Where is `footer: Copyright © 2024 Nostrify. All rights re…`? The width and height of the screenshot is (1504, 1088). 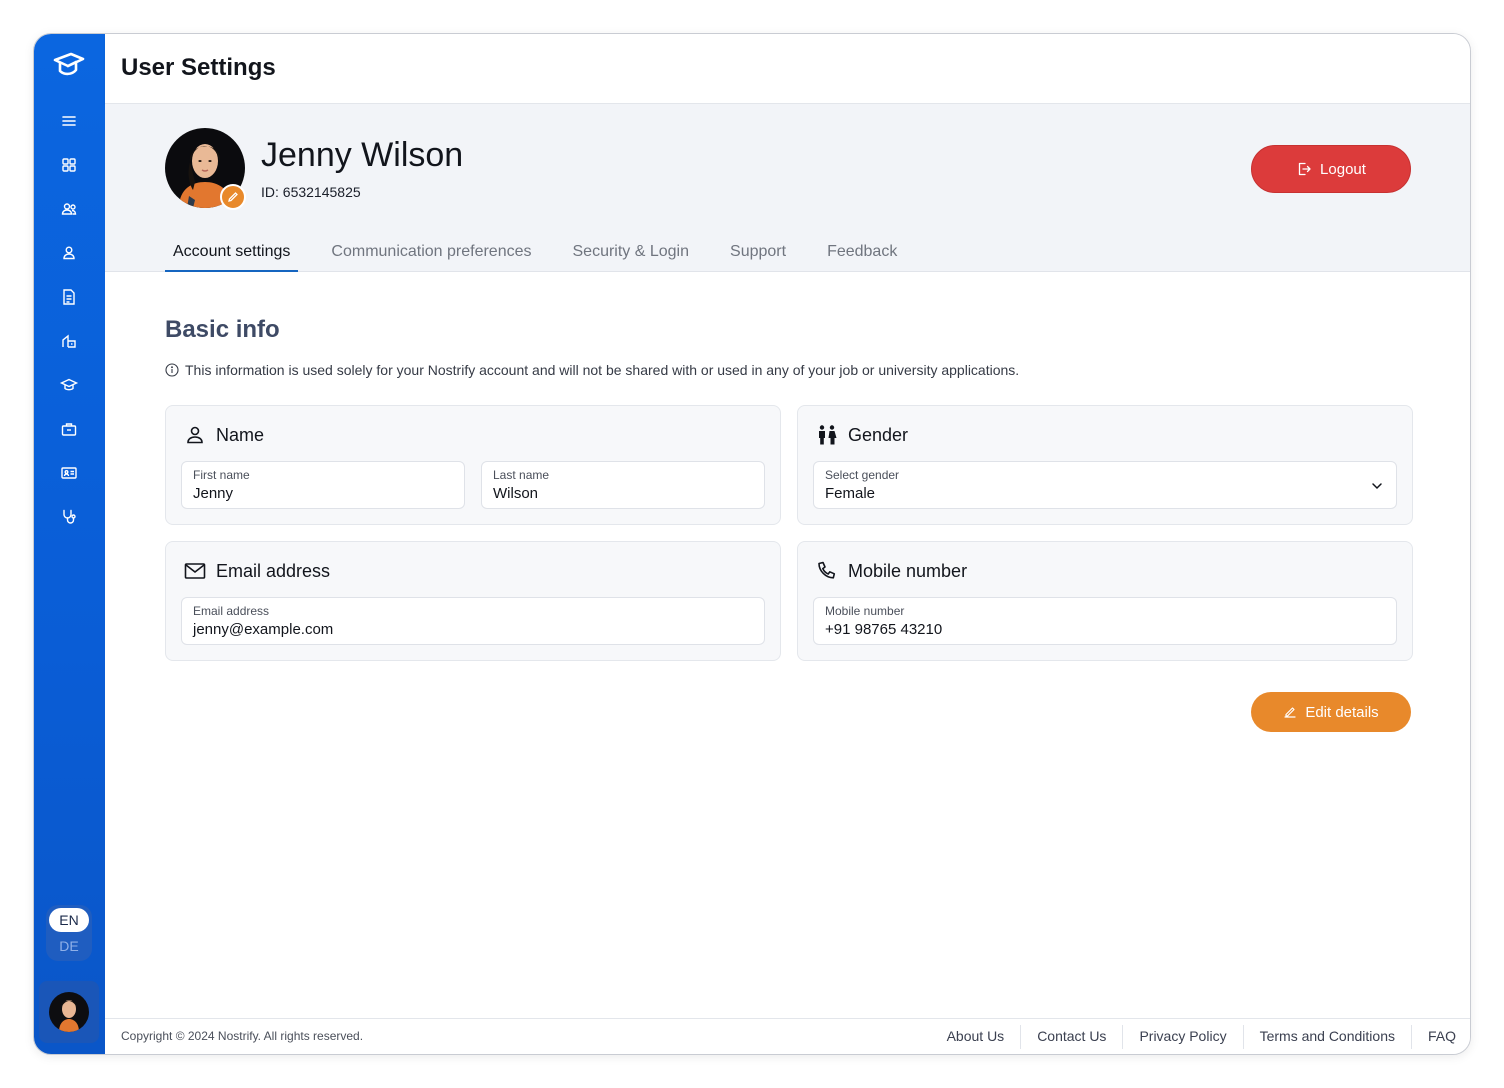
footer: Copyright © 2024 Nostrify. All rights re… is located at coordinates (787, 1036).